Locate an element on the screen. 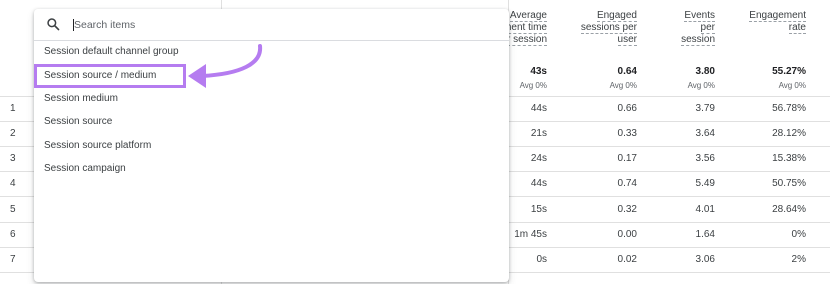 Image resolution: width=830 pixels, height=284 pixels. menu-item-session-campaign: Session campaign is located at coordinates (271, 168).